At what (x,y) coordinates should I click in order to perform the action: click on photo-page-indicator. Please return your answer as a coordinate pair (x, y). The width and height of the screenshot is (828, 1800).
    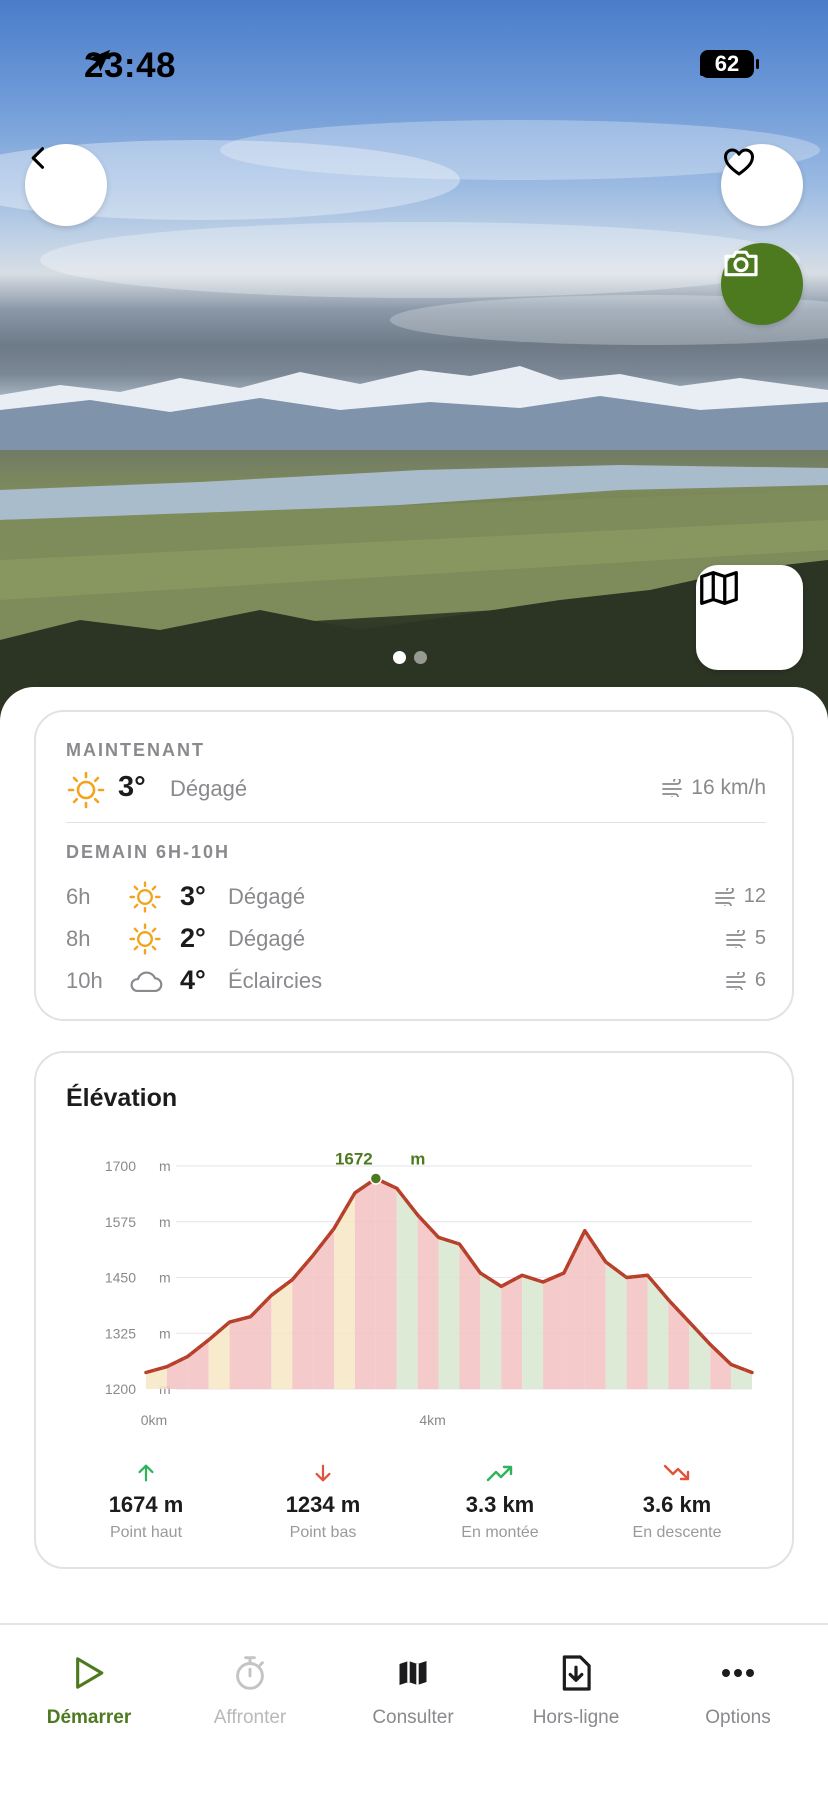
    Looking at the image, I should click on (410, 657).